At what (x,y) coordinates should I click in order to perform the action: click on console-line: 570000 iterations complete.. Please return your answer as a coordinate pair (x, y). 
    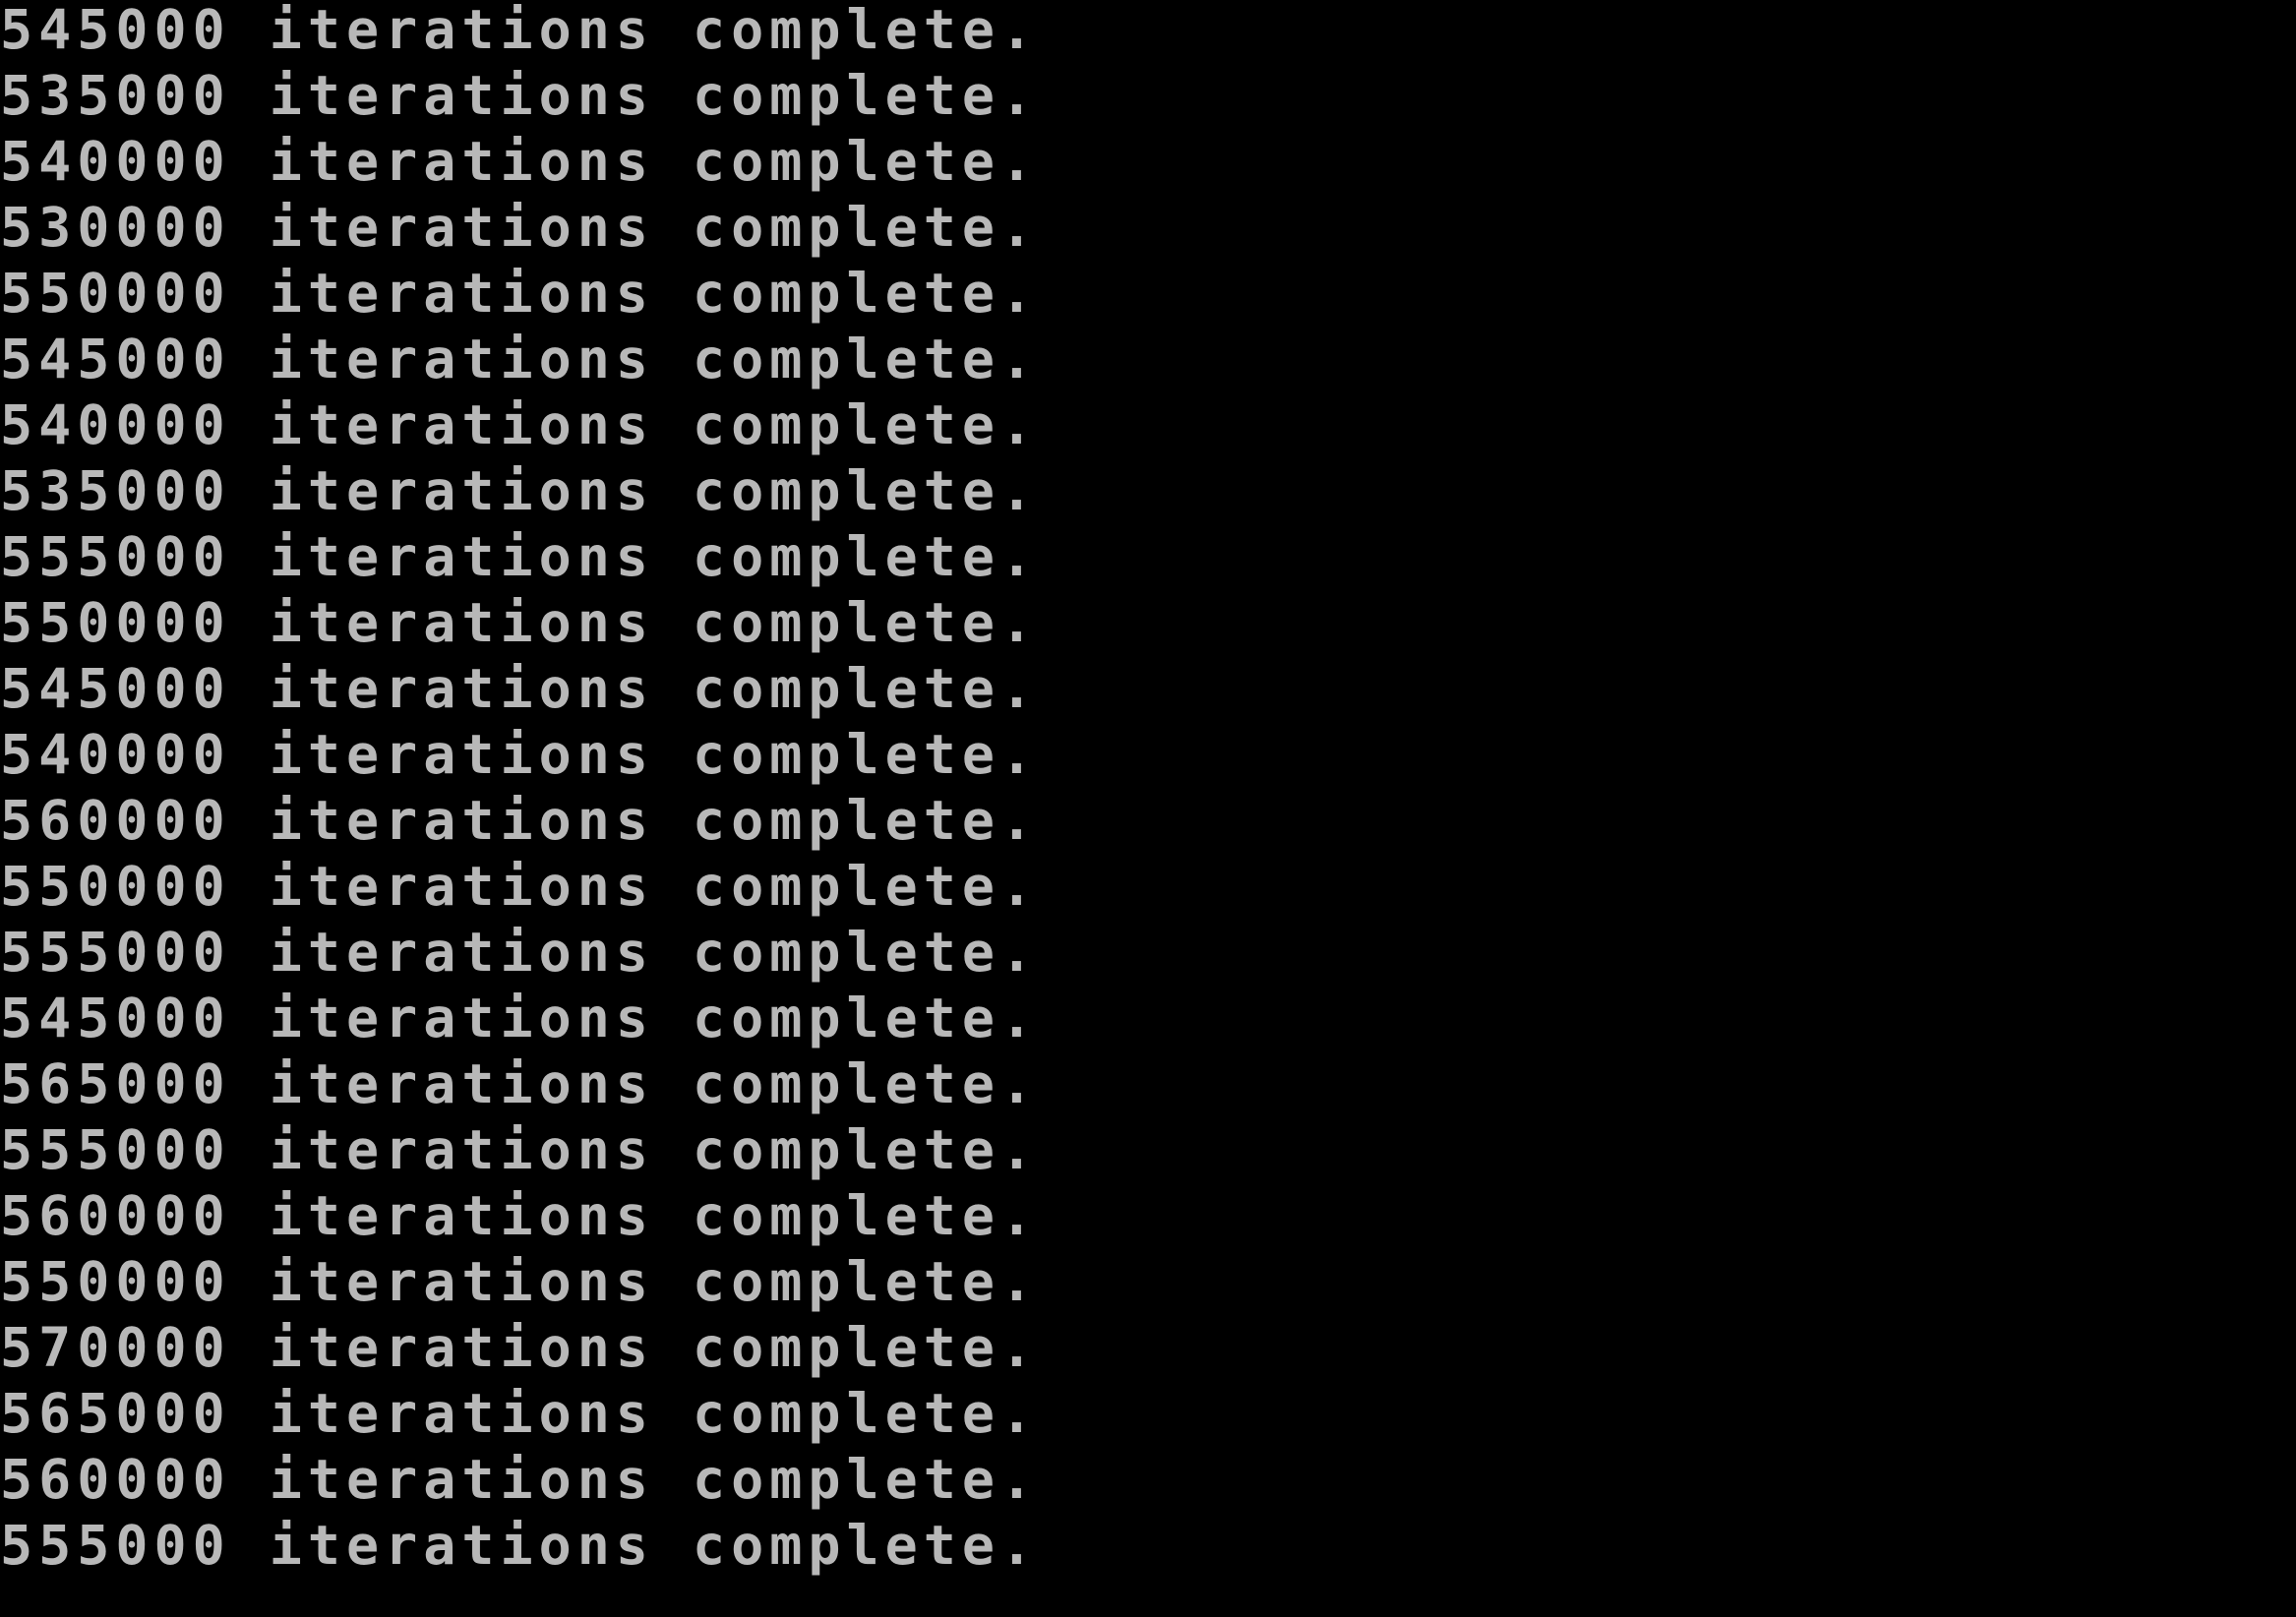
    Looking at the image, I should click on (520, 1347).